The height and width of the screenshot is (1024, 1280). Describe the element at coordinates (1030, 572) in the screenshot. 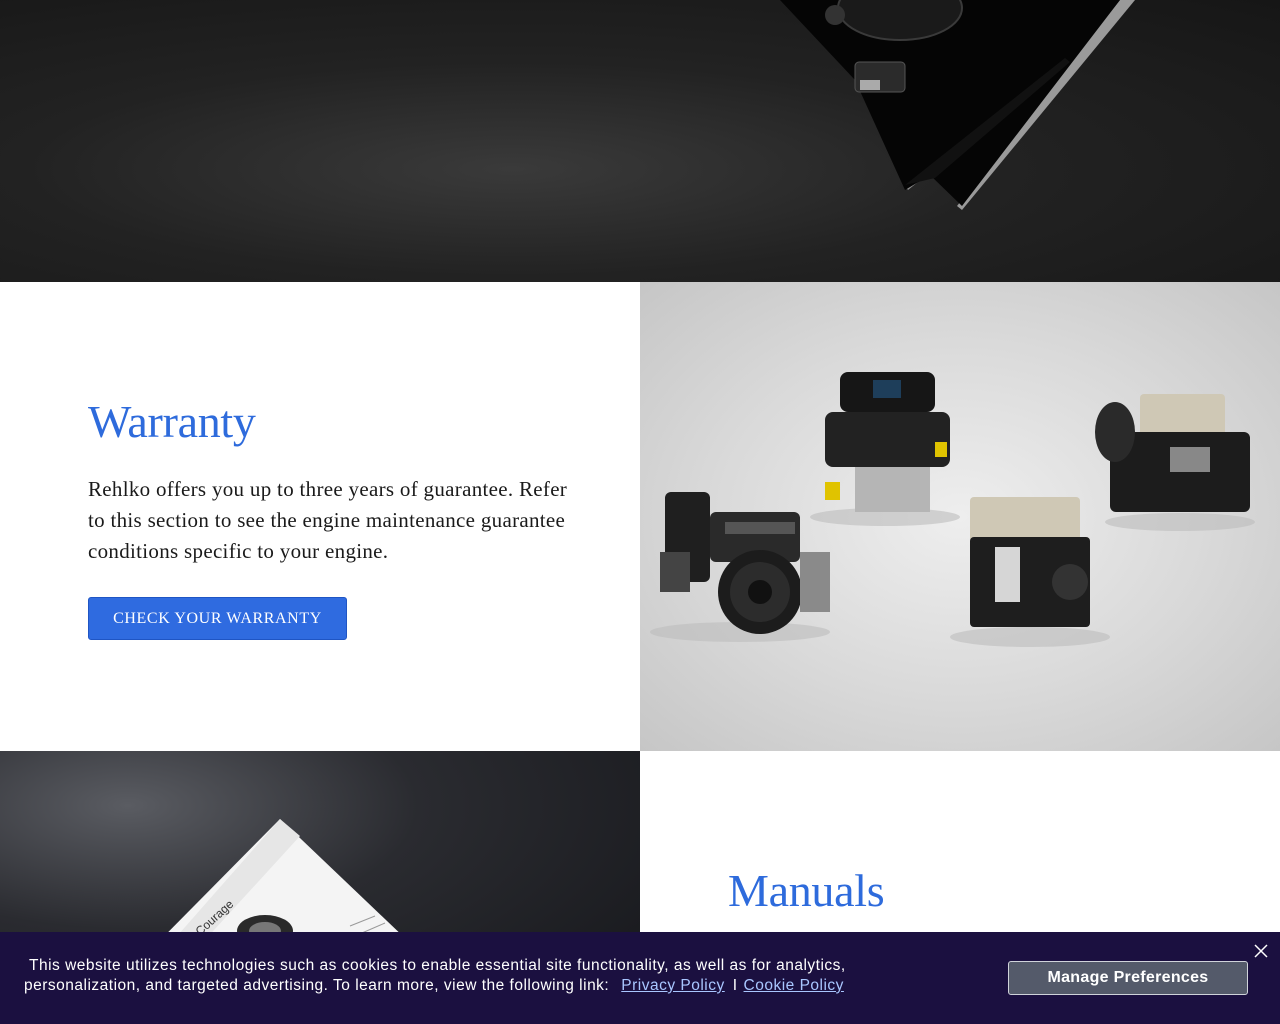

I see `engine-diesel-three` at that location.